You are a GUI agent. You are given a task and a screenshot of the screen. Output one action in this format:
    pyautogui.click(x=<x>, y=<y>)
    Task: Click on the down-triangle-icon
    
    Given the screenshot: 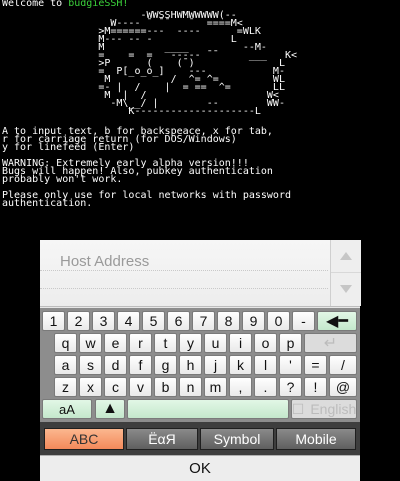 What is the action you would take?
    pyautogui.click(x=346, y=289)
    